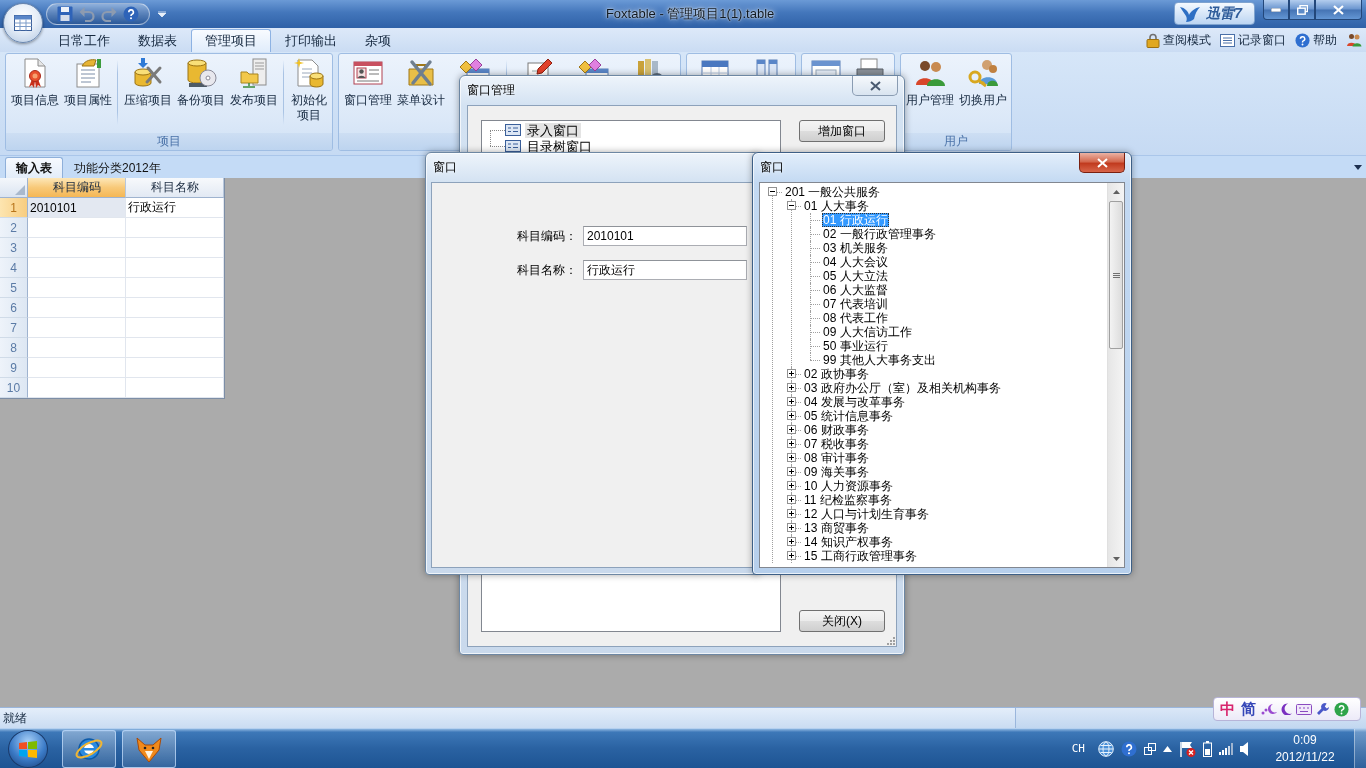 The height and width of the screenshot is (768, 1366). I want to click on text-field: 2010101, so click(665, 236).